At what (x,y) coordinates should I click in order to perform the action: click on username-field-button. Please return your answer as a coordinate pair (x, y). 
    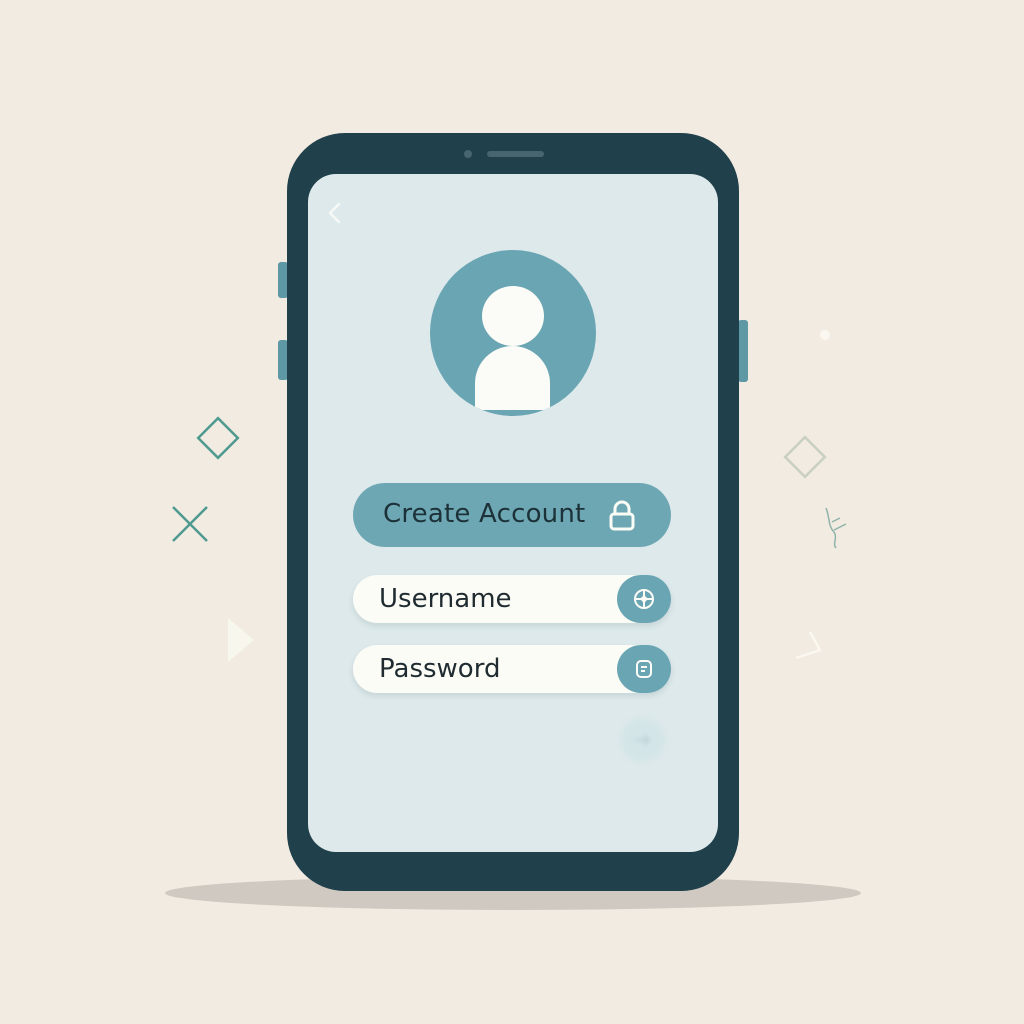
    Looking at the image, I should click on (644, 599).